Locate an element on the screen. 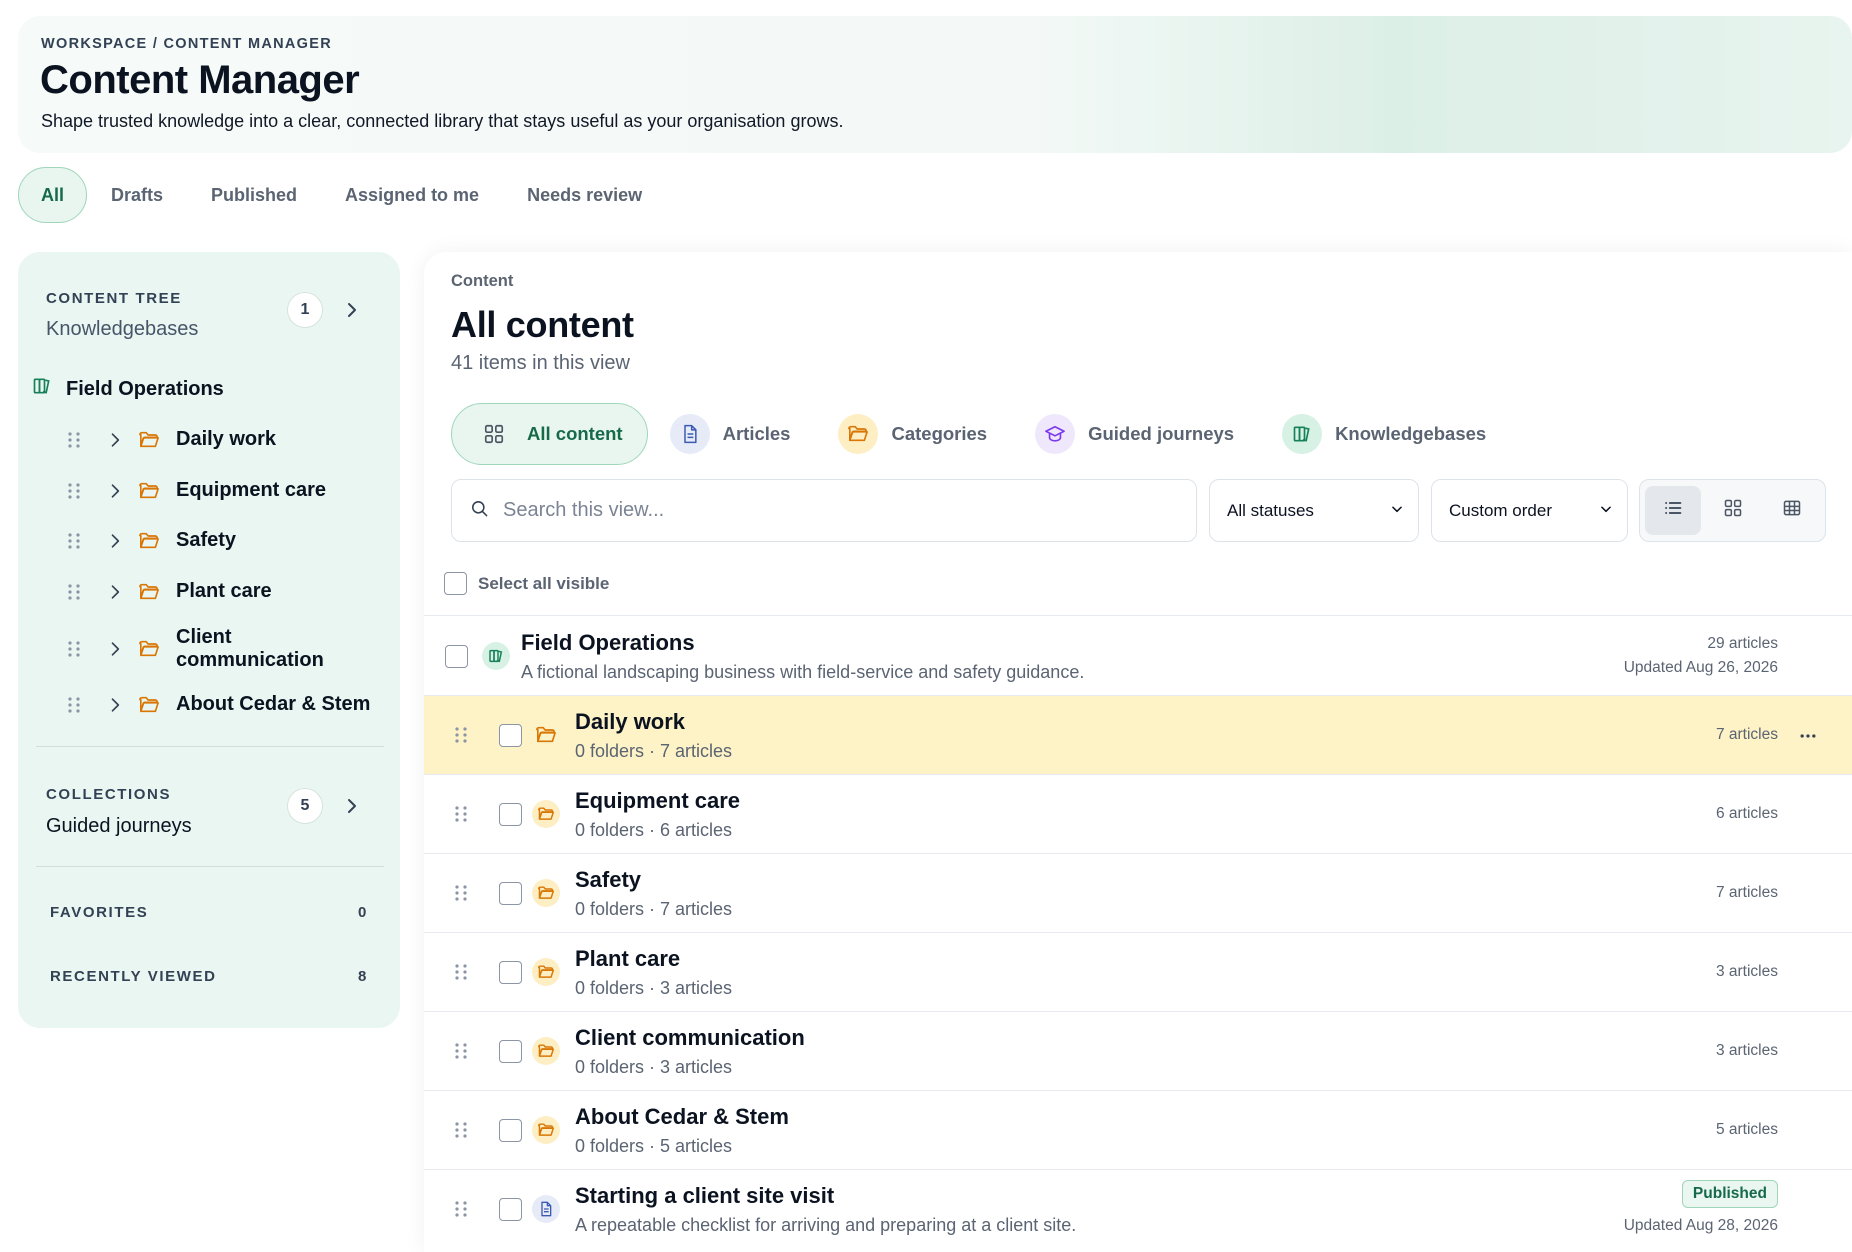 Image resolution: width=1852 pixels, height=1252 pixels. tab-all: All is located at coordinates (53, 195).